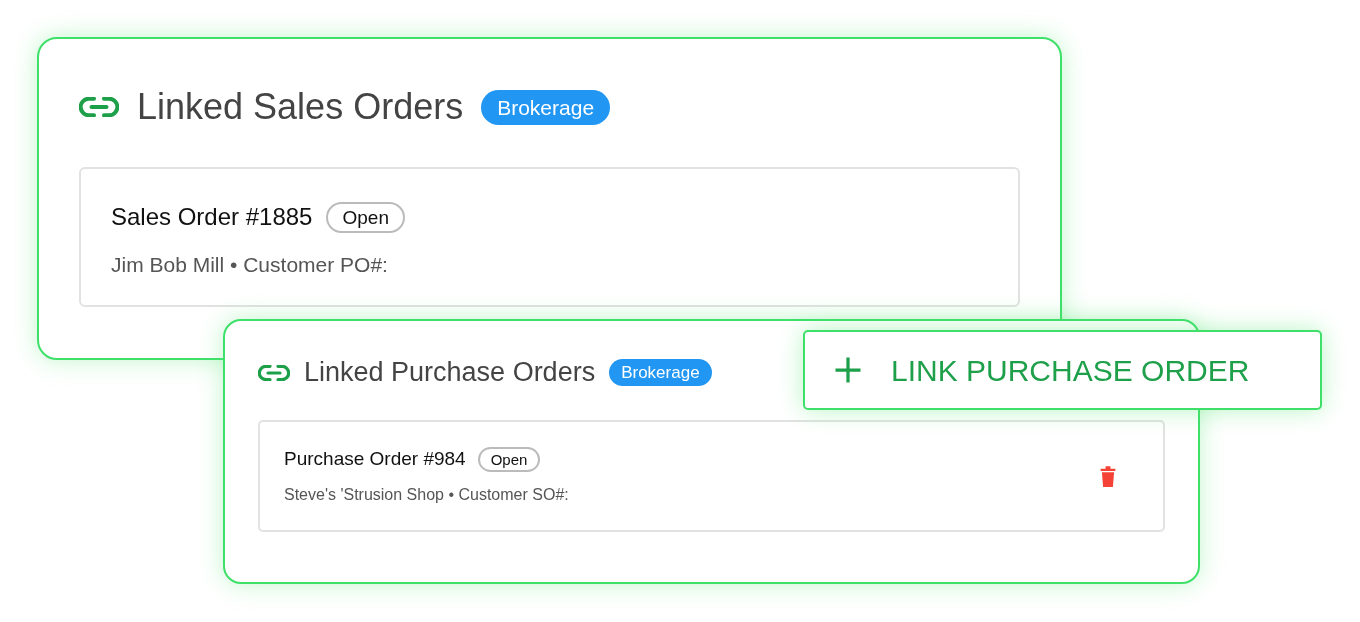 The image size is (1360, 622). I want to click on order-card: Purchase Order #984 Open Steve's 'Strusion Shop • Customer SO#:, so click(711, 476).